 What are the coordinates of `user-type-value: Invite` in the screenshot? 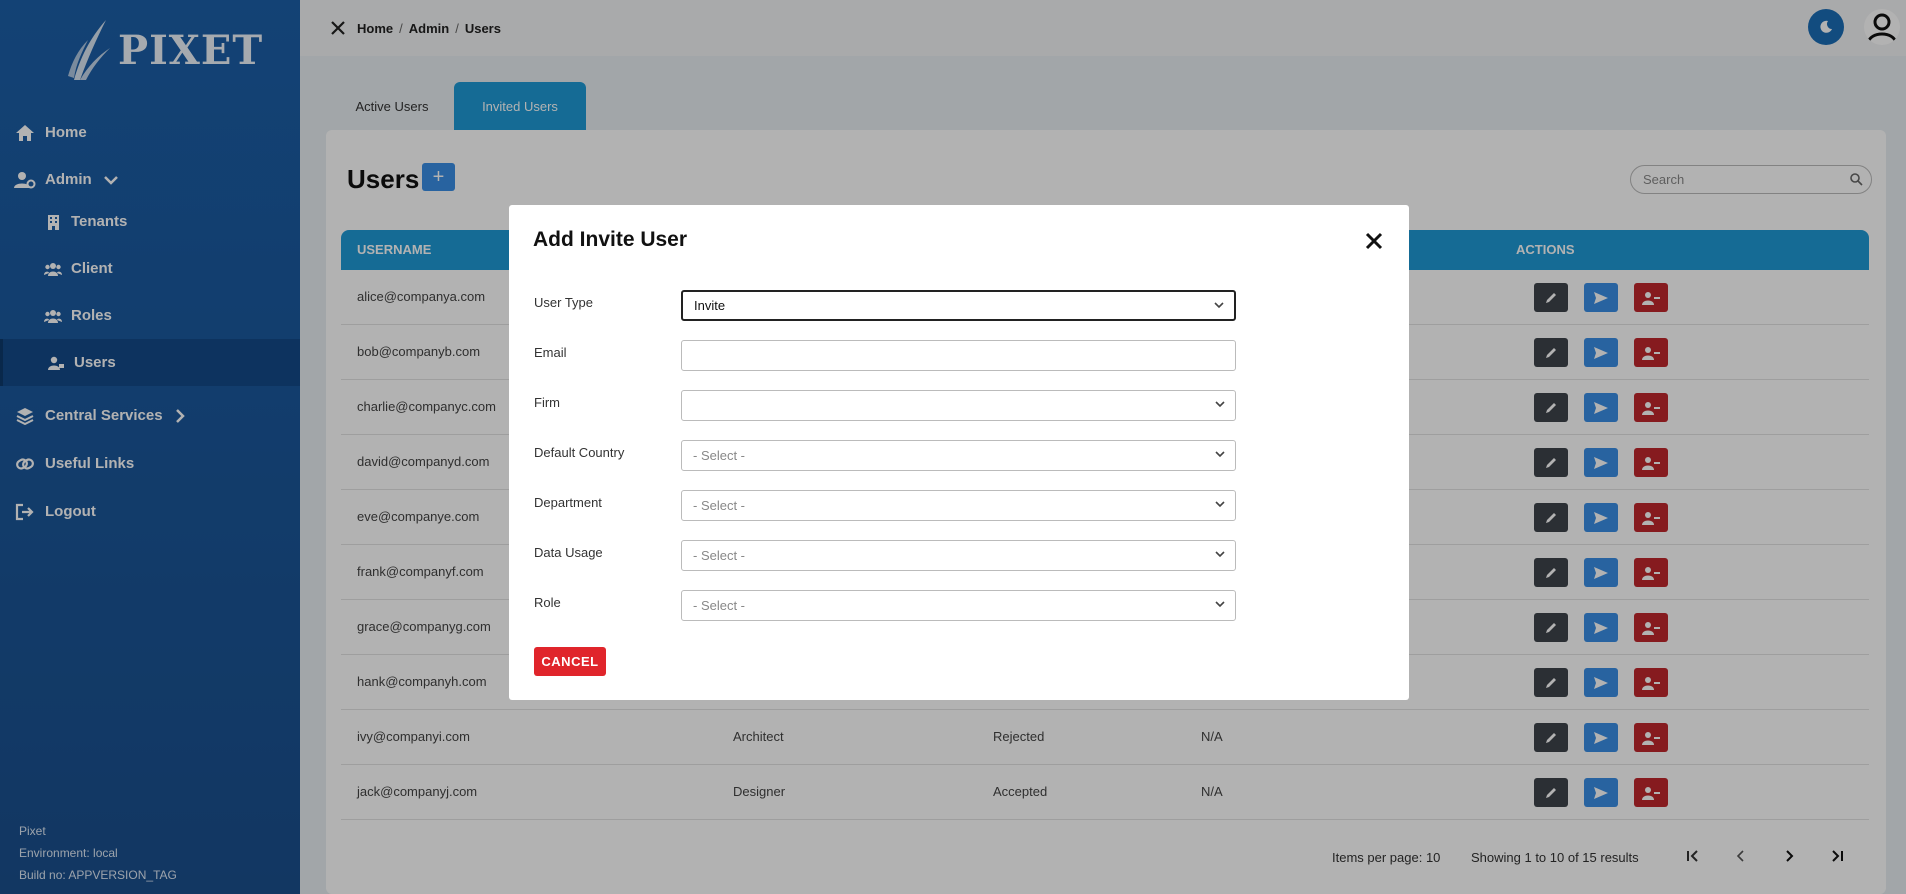 It's located at (710, 305).